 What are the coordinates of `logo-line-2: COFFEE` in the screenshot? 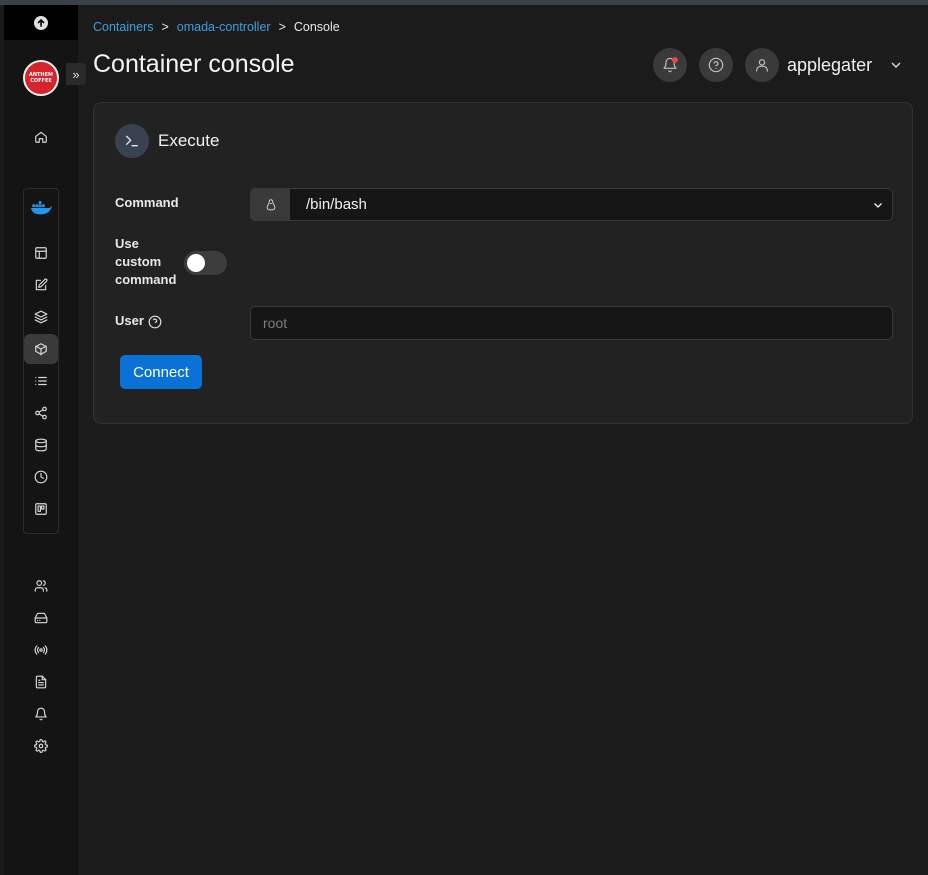 It's located at (41, 81).